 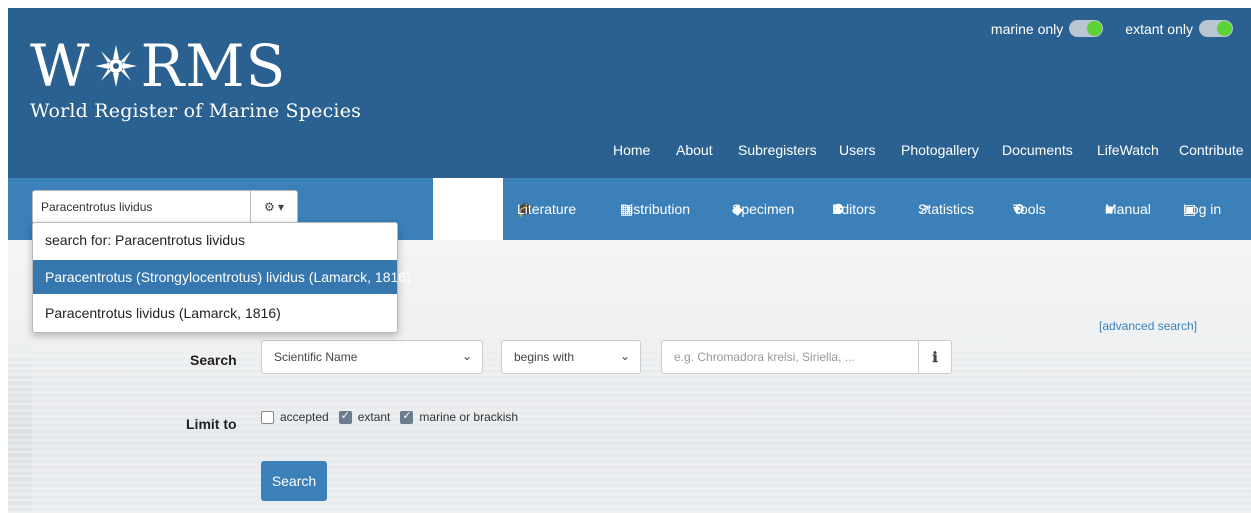 I want to click on dropdown-item-search-for: search for: Paracentrotus lividus, so click(x=215, y=240).